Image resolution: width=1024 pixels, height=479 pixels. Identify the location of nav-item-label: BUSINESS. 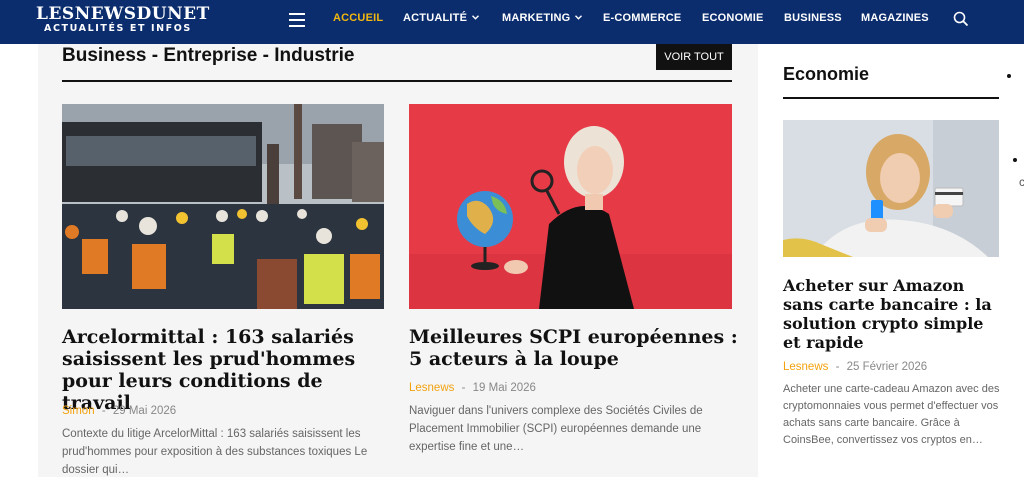
(813, 18).